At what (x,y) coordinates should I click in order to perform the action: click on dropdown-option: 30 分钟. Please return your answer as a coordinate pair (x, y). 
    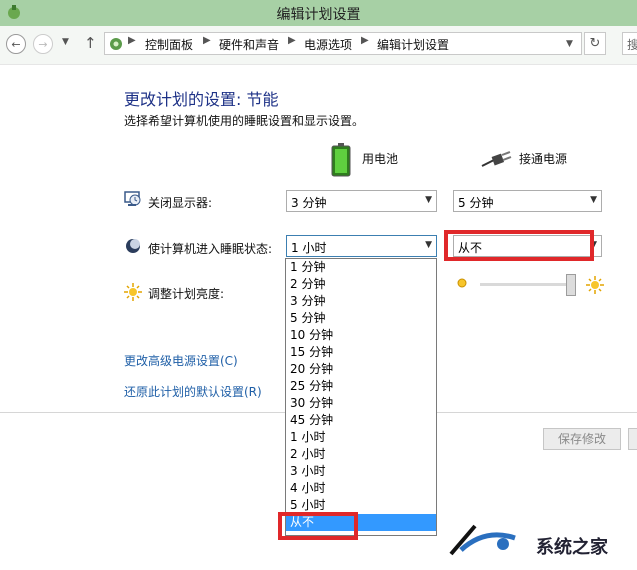
    Looking at the image, I should click on (361, 403).